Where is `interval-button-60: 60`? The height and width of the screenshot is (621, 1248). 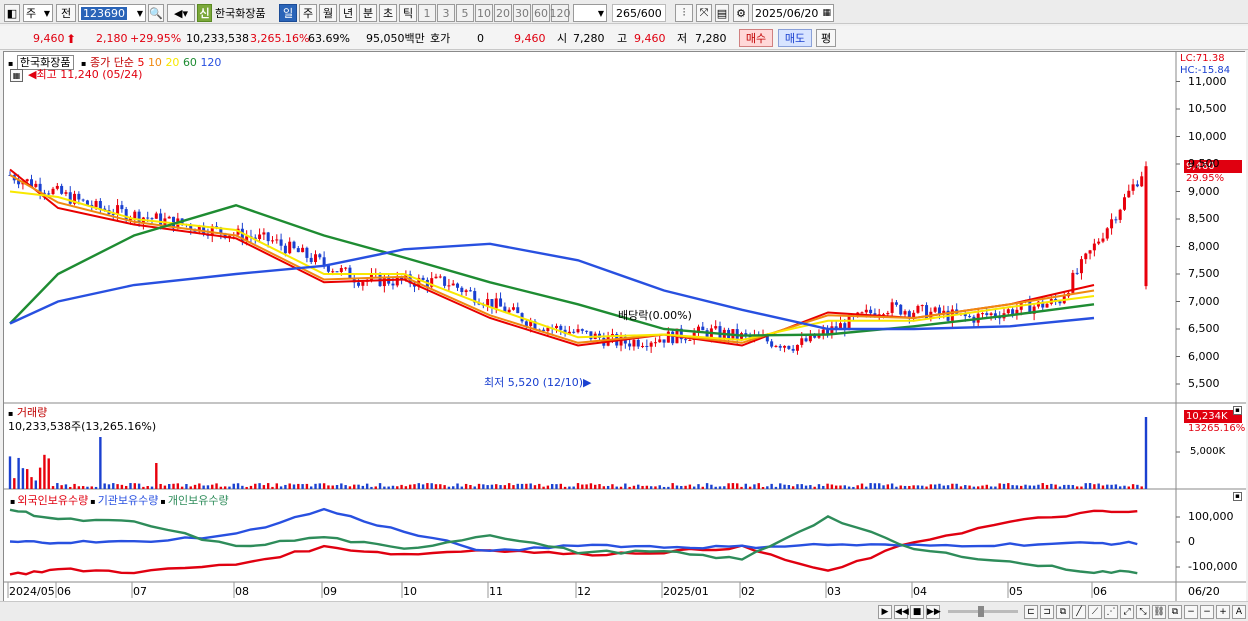
interval-button-60: 60 is located at coordinates (541, 13).